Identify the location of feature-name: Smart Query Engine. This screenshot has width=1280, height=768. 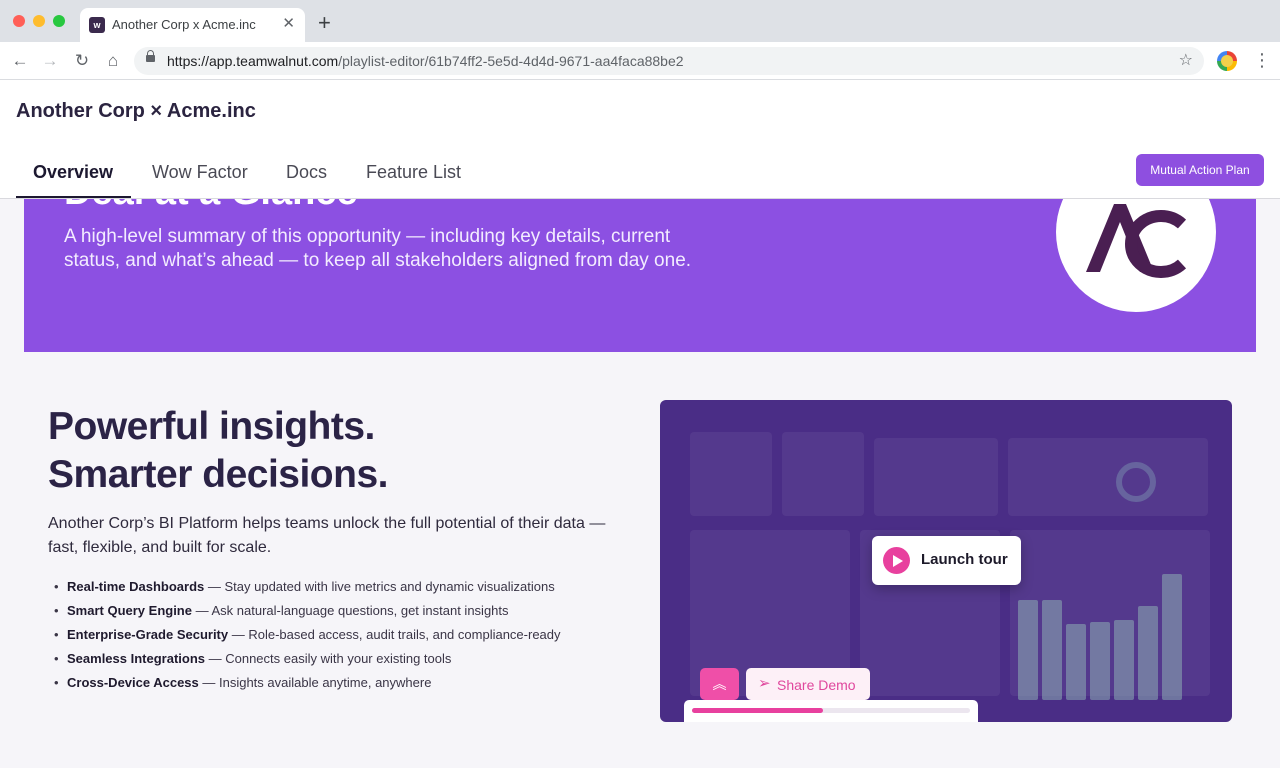
(129, 610).